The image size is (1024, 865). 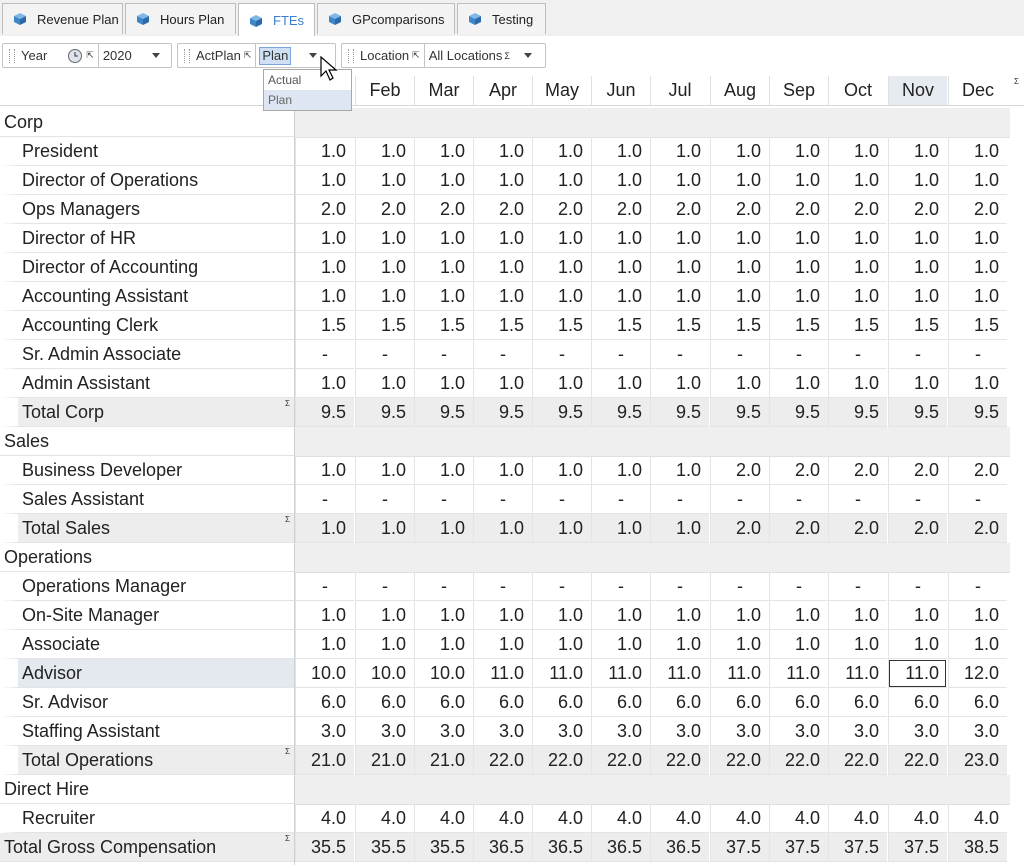 What do you see at coordinates (276, 20) in the screenshot?
I see `tab-ftes: FTEs` at bounding box center [276, 20].